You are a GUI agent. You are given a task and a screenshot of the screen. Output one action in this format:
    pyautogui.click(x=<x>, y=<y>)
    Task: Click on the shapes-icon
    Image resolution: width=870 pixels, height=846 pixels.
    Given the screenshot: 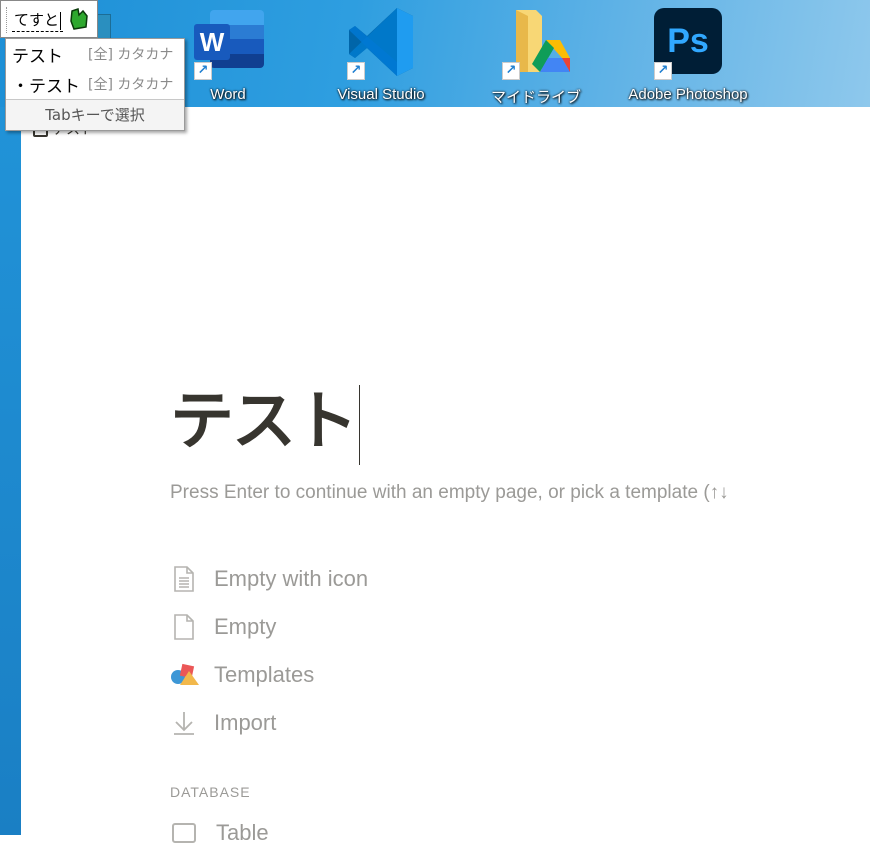 What is the action you would take?
    pyautogui.click(x=184, y=675)
    